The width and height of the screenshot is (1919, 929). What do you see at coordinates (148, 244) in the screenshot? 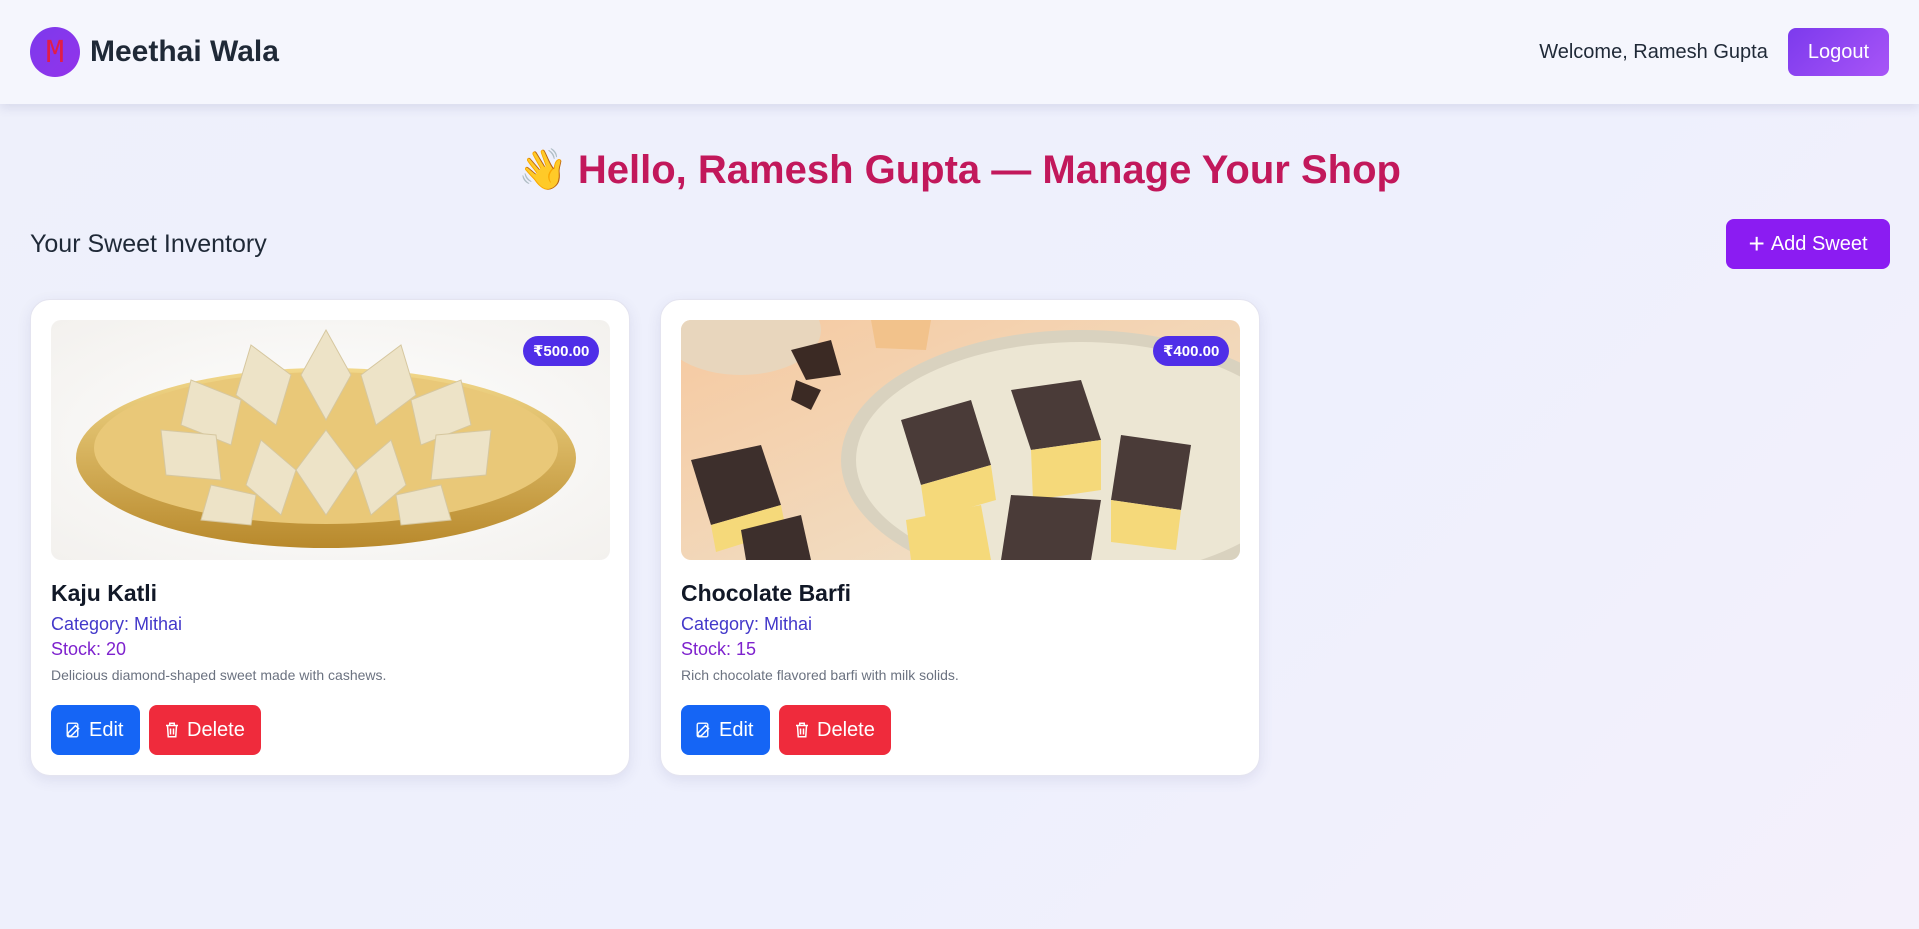
I see `section-title: Your Sweet Inventory` at bounding box center [148, 244].